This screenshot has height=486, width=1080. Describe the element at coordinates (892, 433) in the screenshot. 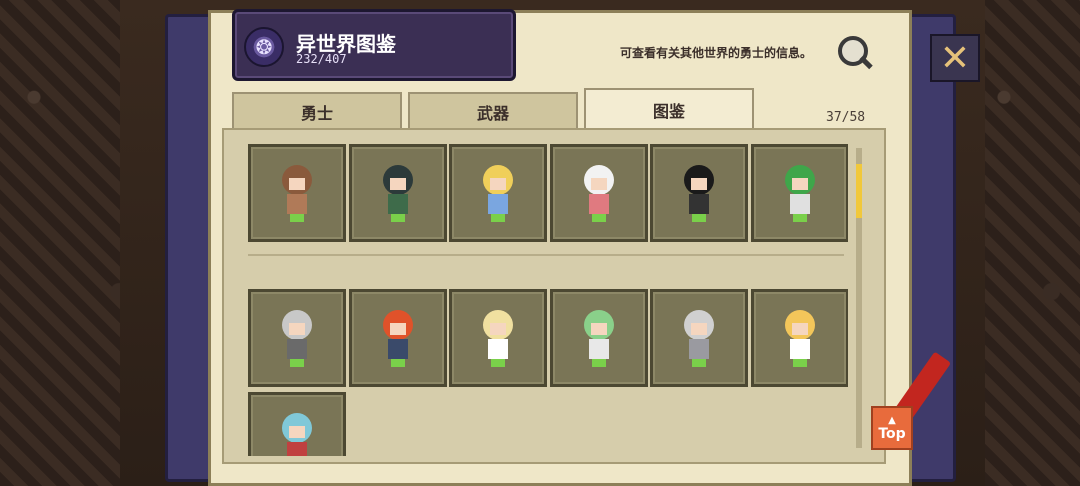

I see `top-label: Top` at that location.